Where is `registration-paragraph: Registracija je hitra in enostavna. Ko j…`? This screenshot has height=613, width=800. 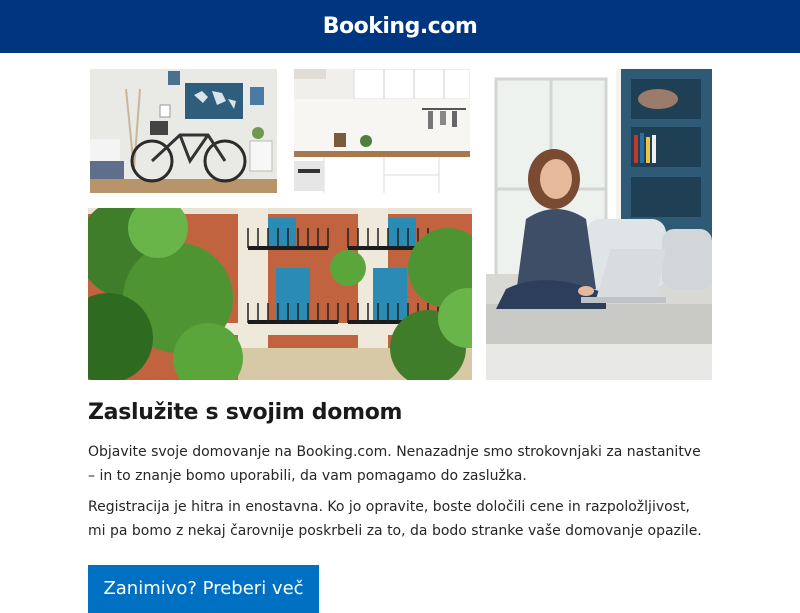
registration-paragraph: Registracija je hitra in enostavna. Ko j… is located at coordinates (395, 519).